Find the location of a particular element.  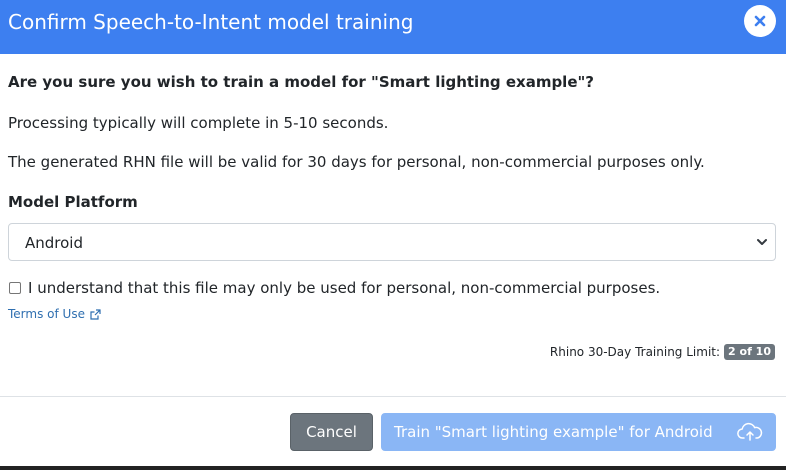

modal-header: Confirm Speech-to-Intent model training is located at coordinates (393, 27).